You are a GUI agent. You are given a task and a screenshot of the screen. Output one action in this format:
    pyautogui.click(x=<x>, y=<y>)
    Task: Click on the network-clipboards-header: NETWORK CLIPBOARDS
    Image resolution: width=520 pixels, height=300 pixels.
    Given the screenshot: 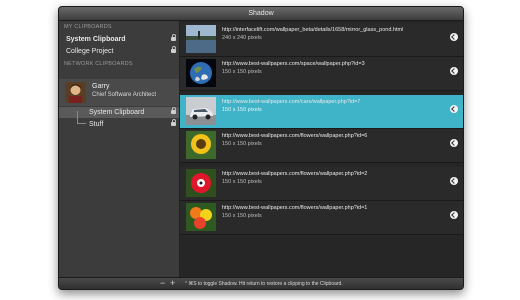 What is the action you would take?
    pyautogui.click(x=98, y=64)
    